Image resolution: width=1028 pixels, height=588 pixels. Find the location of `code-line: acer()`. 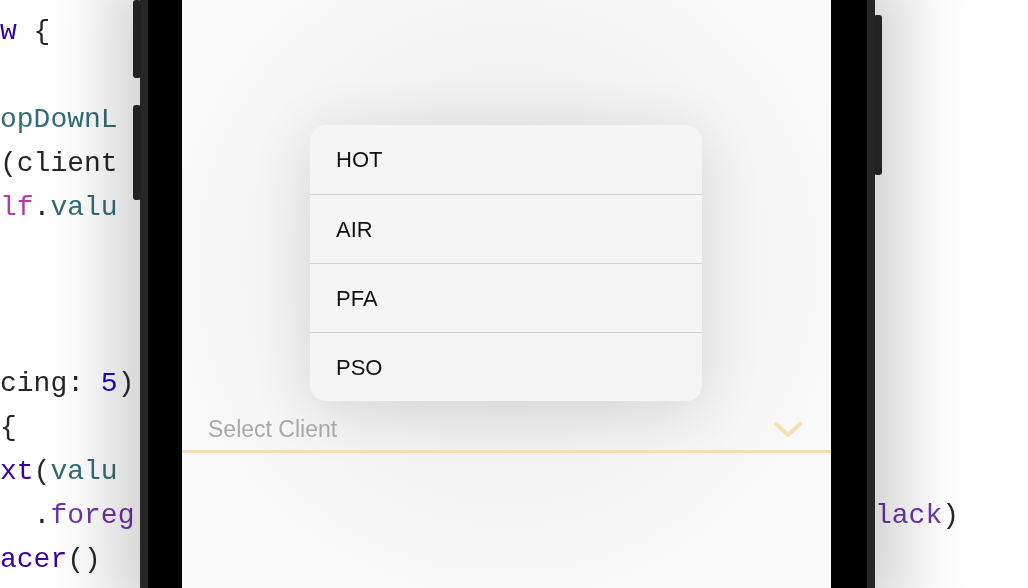

code-line: acer() is located at coordinates (50, 560).